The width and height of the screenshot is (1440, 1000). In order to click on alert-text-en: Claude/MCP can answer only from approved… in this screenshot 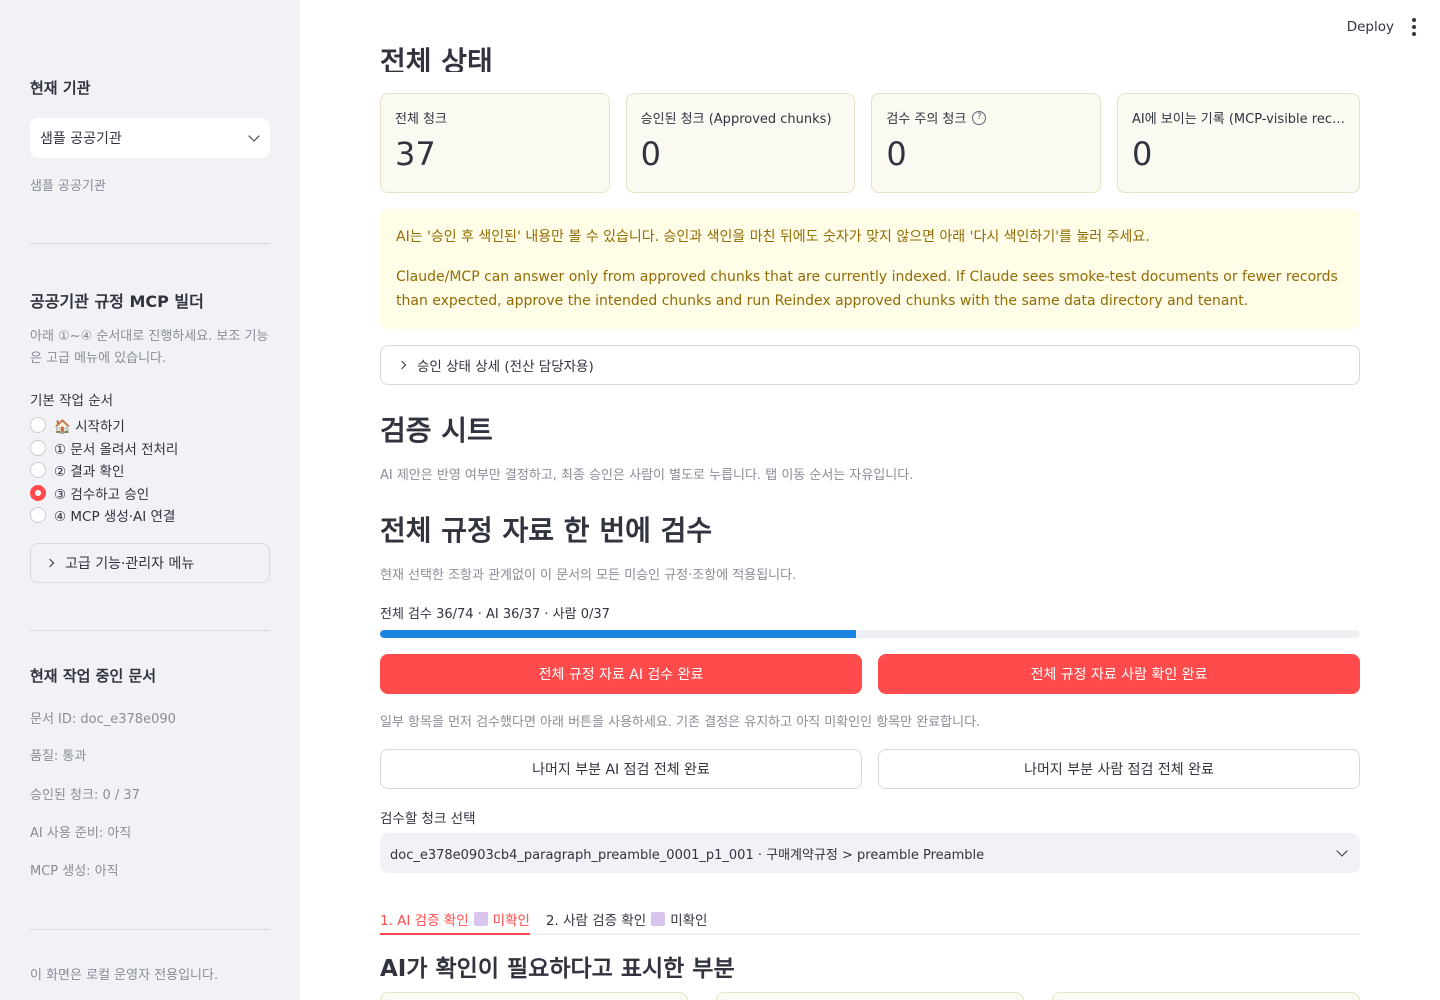, I will do `click(867, 289)`.